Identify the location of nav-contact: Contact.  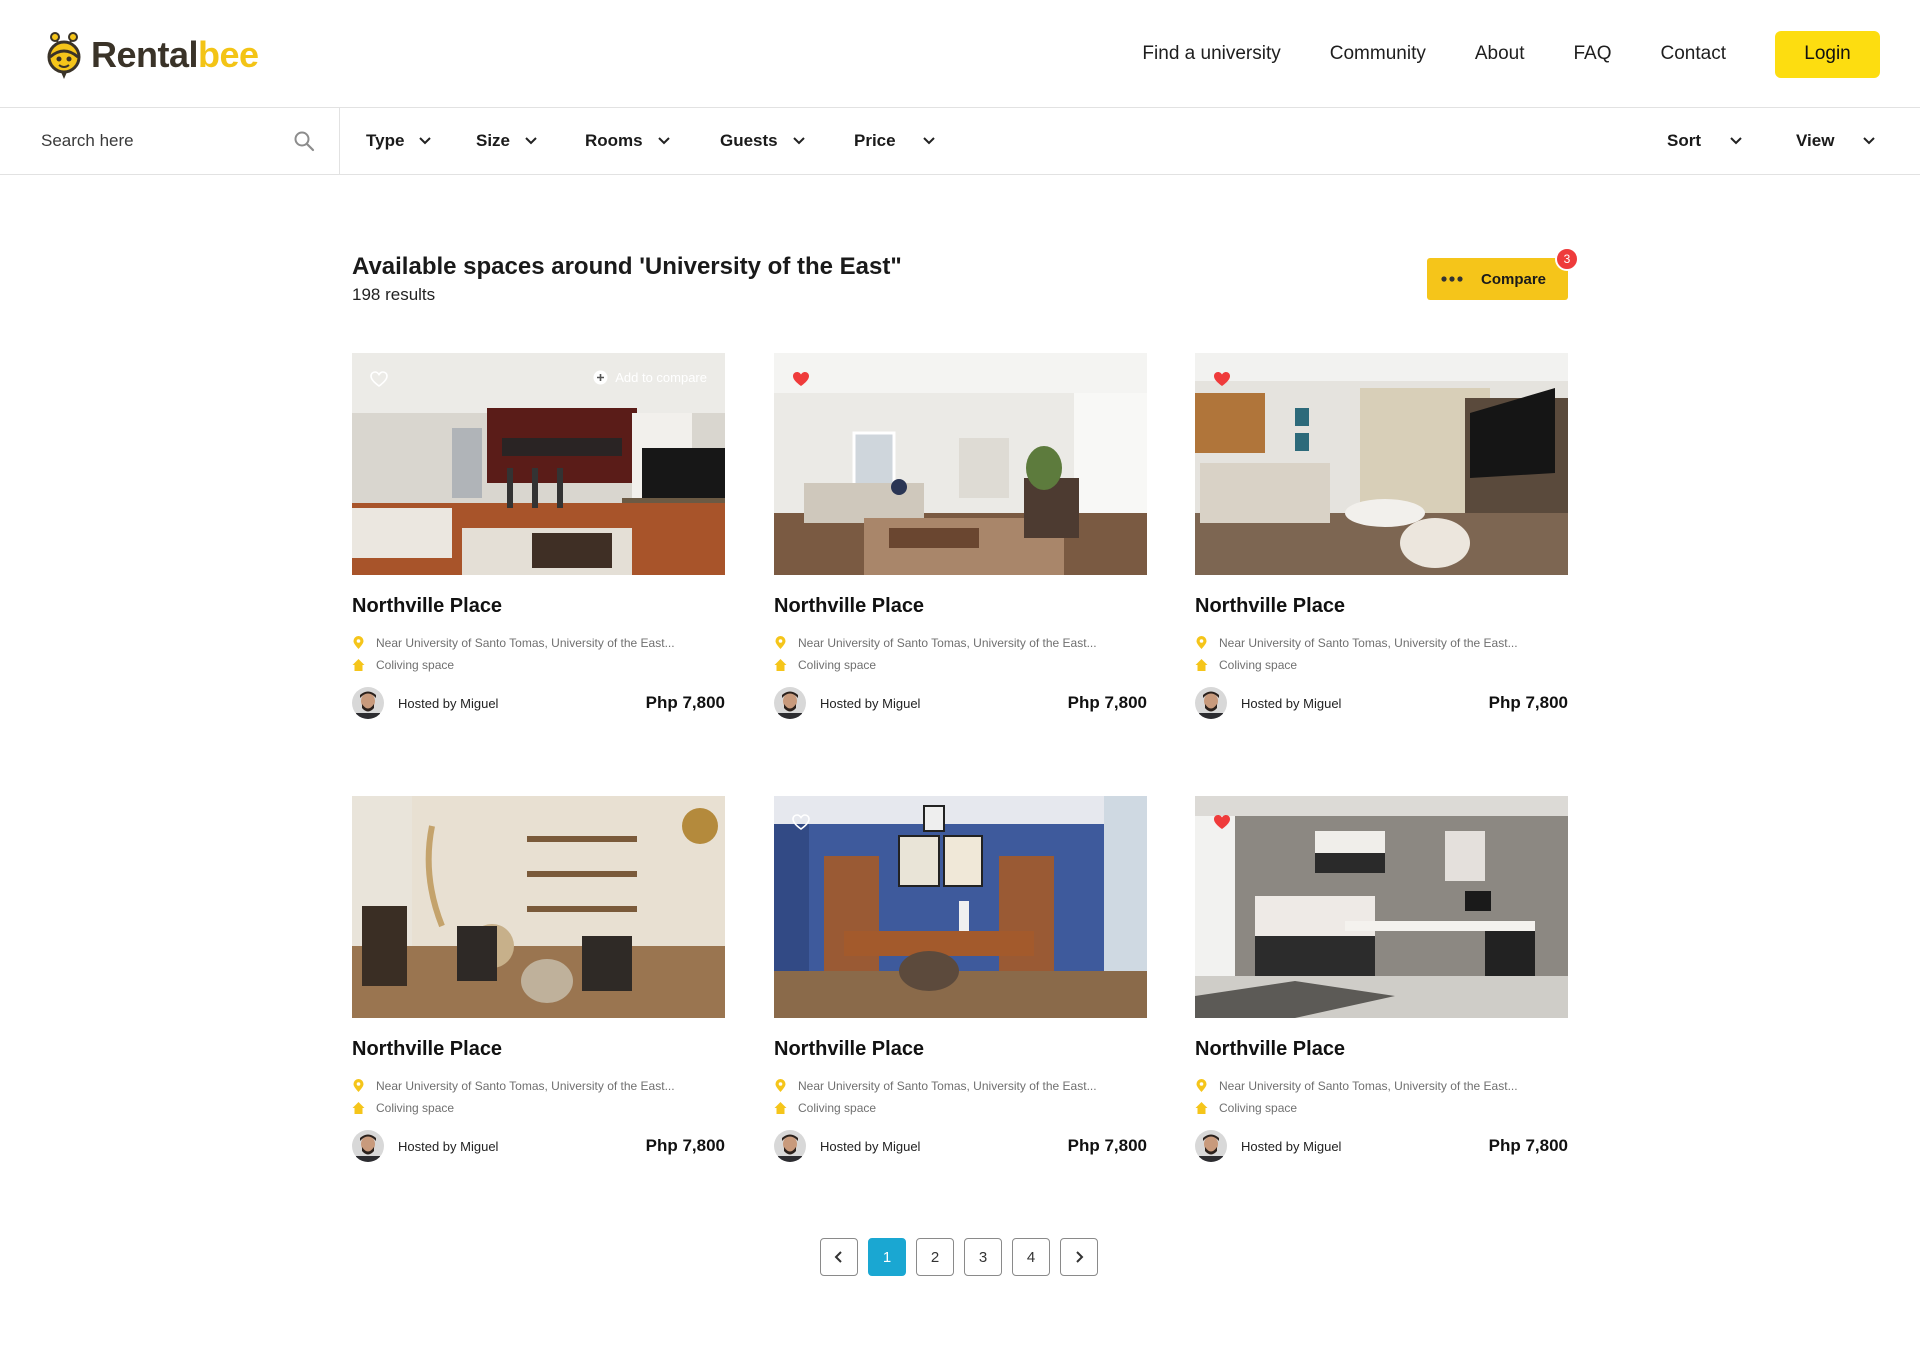
(1693, 54).